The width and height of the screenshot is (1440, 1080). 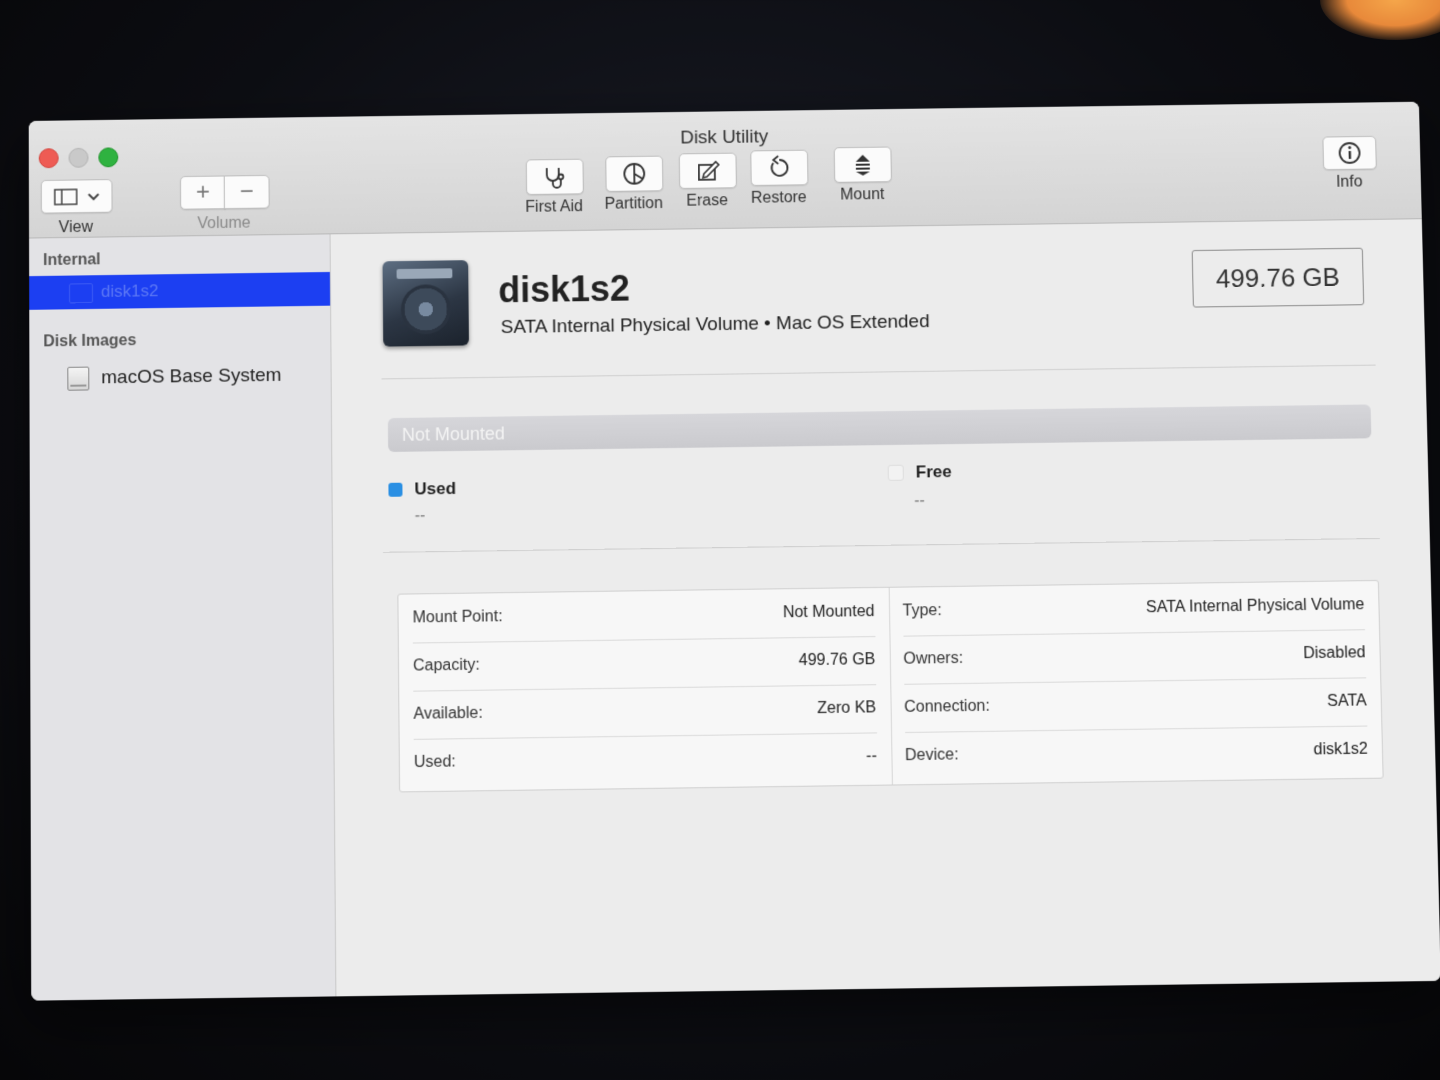 What do you see at coordinates (919, 501) in the screenshot?
I see `legend-free-value: --` at bounding box center [919, 501].